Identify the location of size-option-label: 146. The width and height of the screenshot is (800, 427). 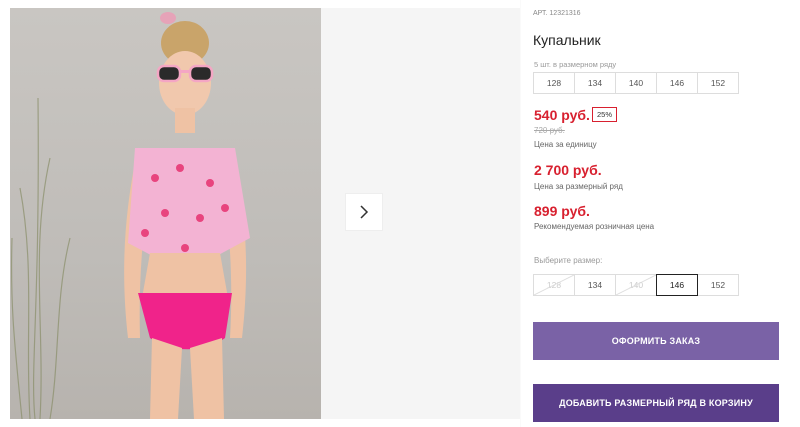
(677, 285).